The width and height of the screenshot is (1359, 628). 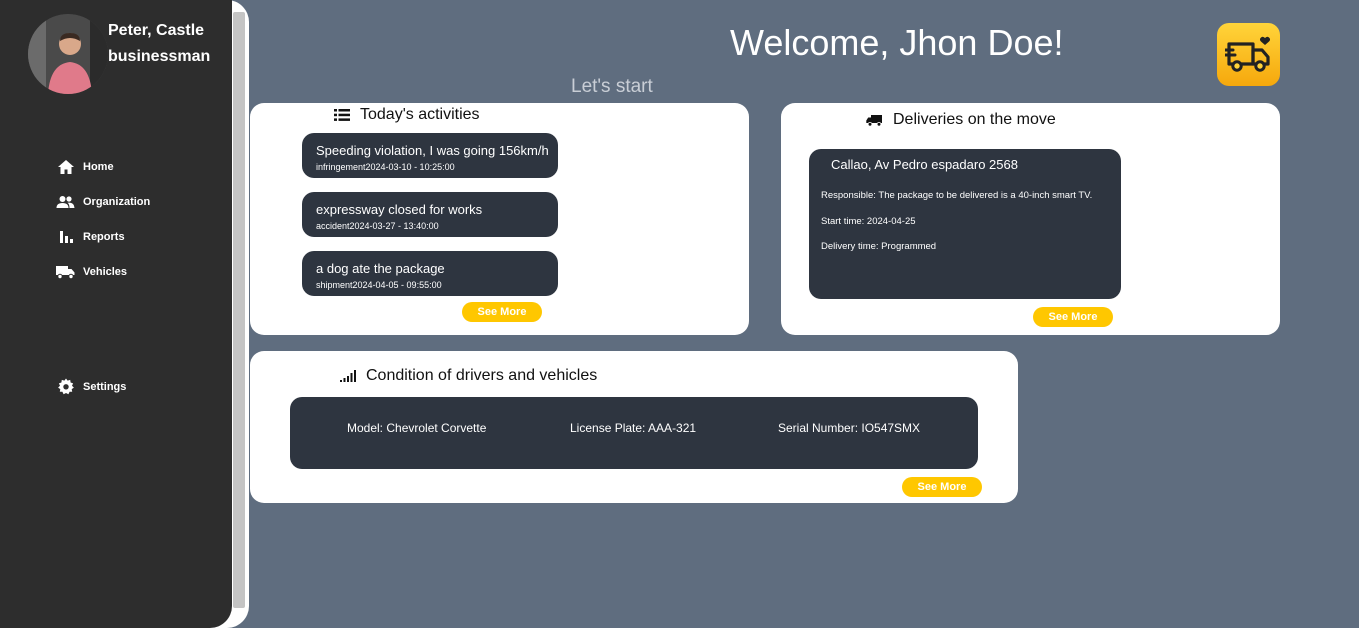 I want to click on sidebar-item-reports: Reports, so click(x=90, y=237).